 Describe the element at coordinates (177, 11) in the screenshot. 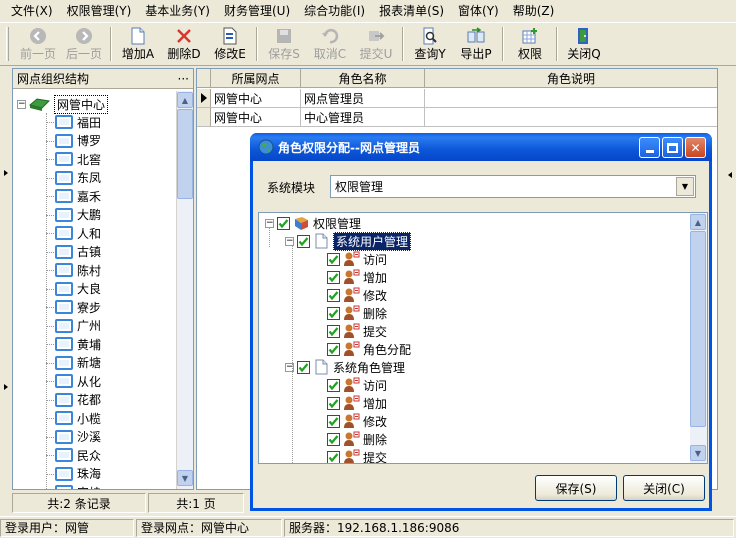

I see `menu-business: 基本业务(Y)` at that location.